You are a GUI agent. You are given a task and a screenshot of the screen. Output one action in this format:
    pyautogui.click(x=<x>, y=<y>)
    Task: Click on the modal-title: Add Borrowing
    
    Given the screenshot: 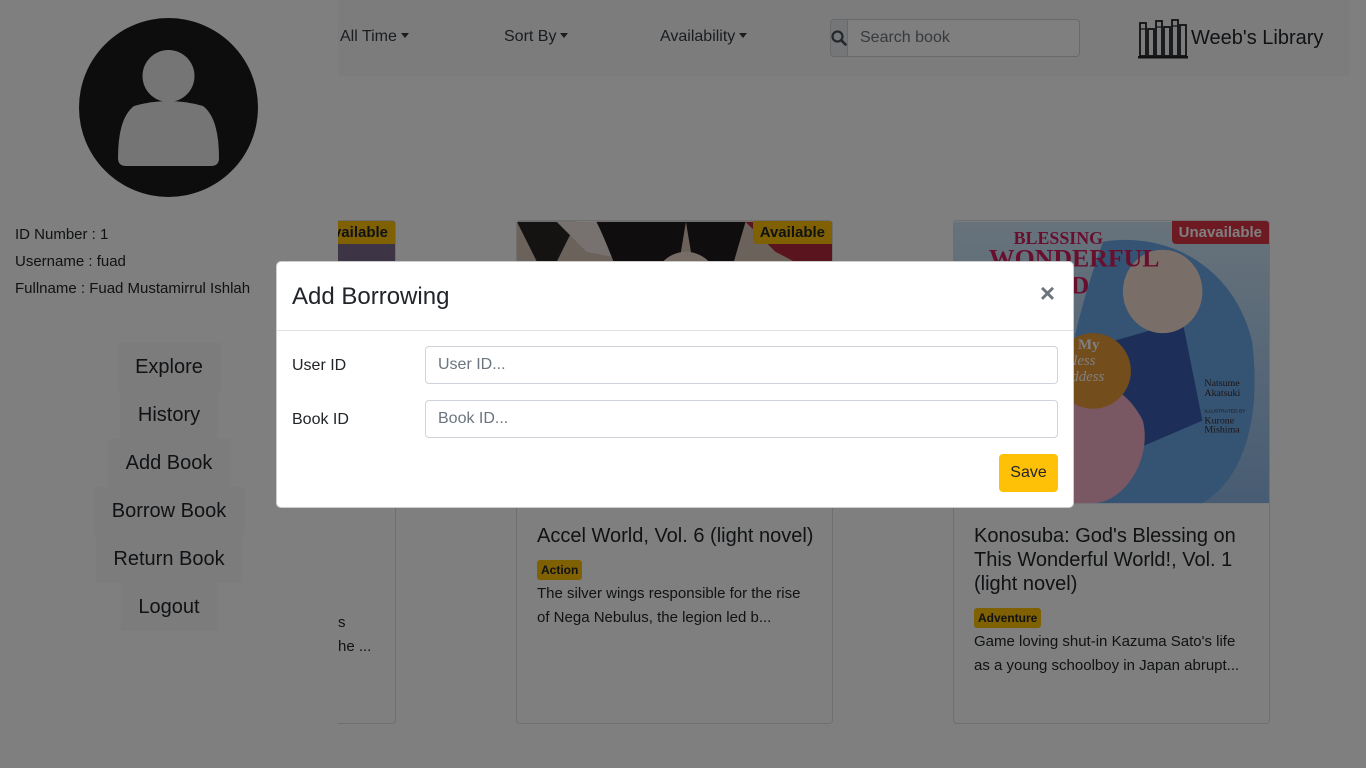 What is the action you would take?
    pyautogui.click(x=371, y=296)
    